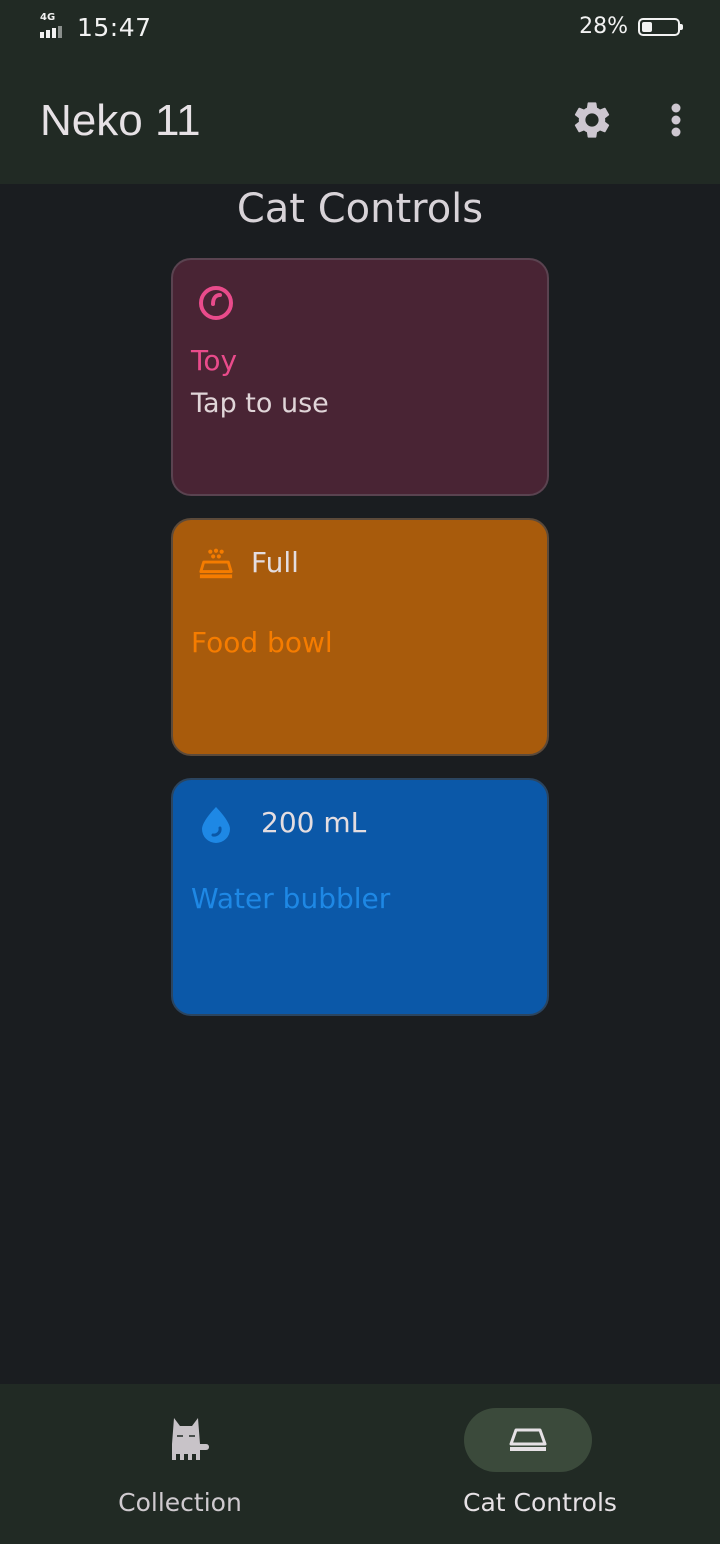 Image resolution: width=720 pixels, height=1544 pixels. Describe the element at coordinates (660, 26) in the screenshot. I see `battery-icon` at that location.